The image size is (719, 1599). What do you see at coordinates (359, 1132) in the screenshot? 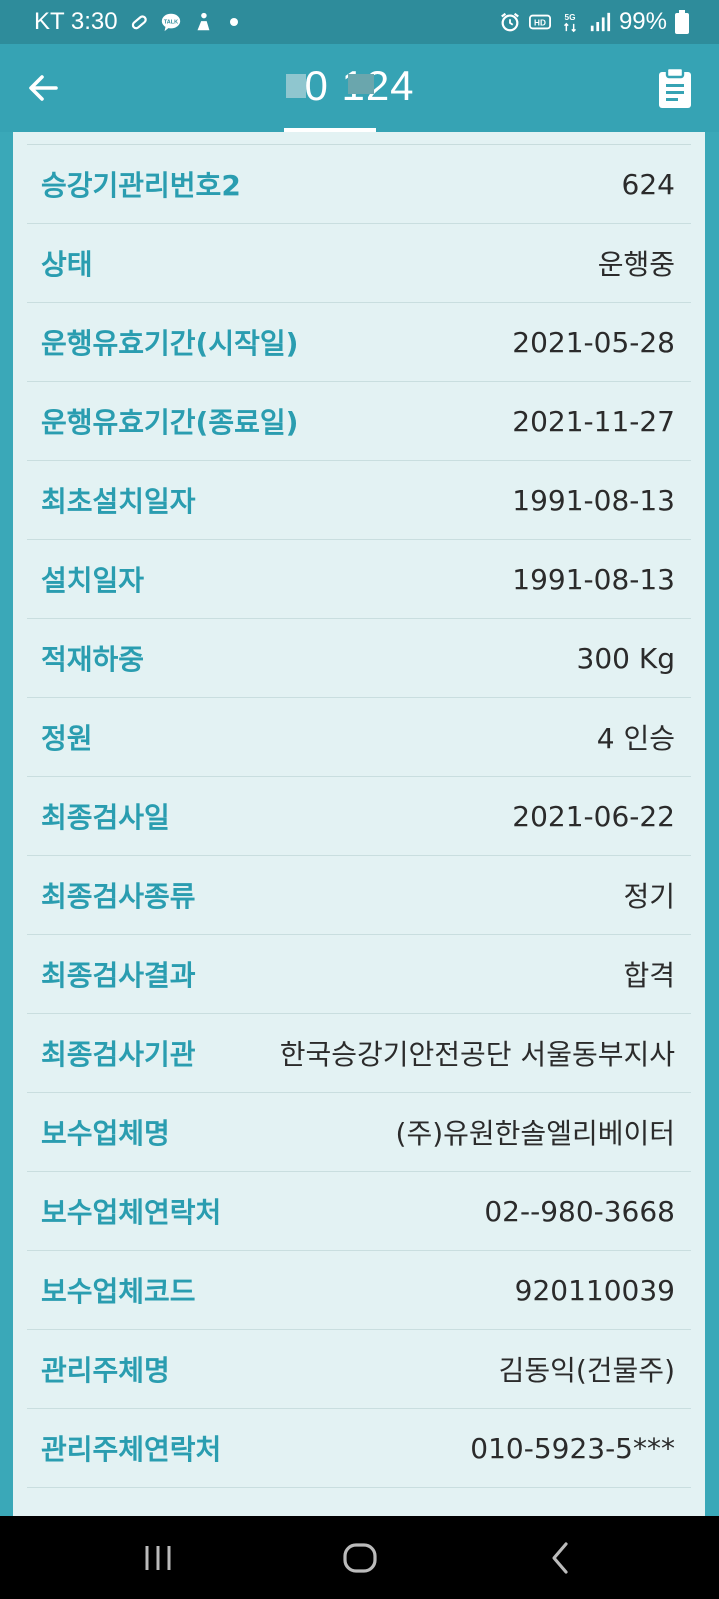
I see `detail-row: 보수업체명 (주)유원한솔엘리베이터` at bounding box center [359, 1132].